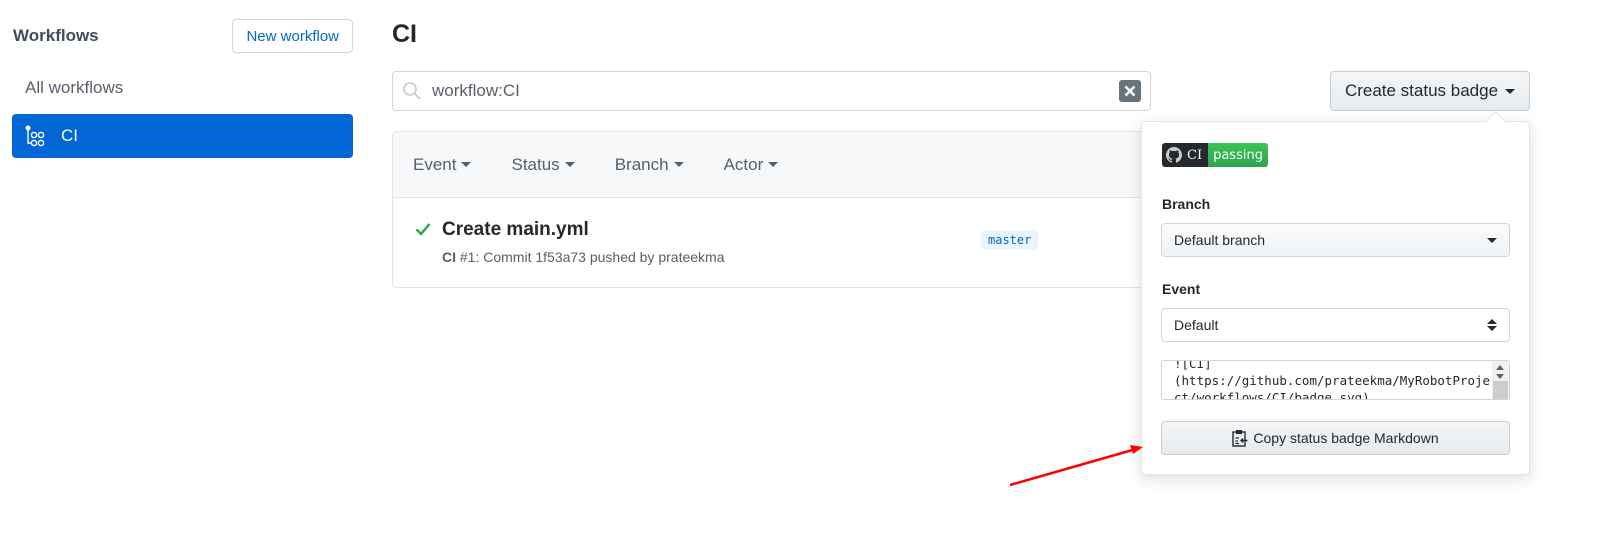 The height and width of the screenshot is (551, 1612). I want to click on branch-tag: master, so click(1010, 240).